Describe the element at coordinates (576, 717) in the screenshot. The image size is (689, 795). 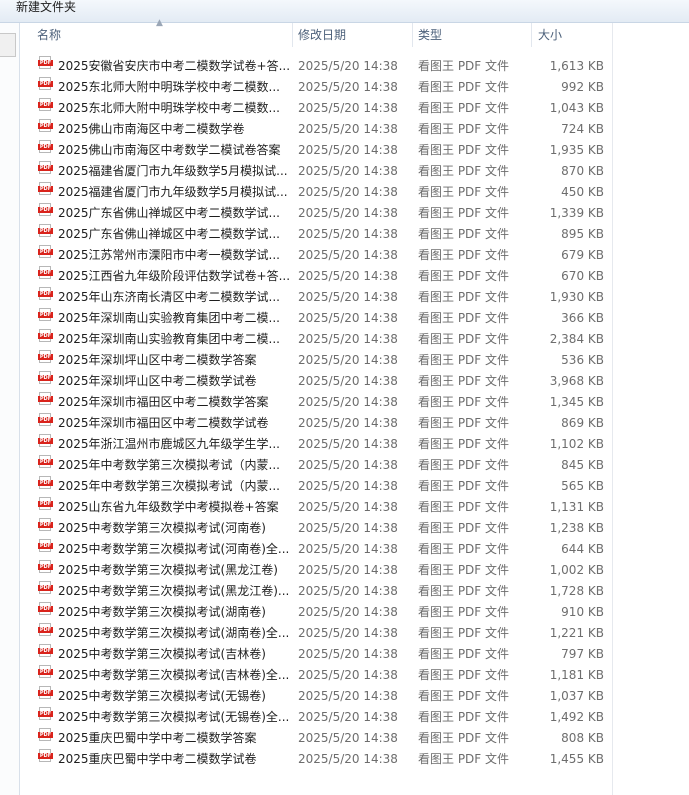
I see `file-size: 1,492 KB` at that location.